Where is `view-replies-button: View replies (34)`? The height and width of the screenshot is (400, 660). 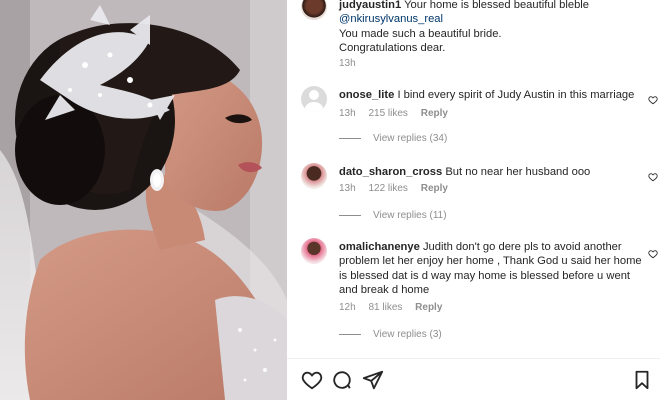 view-replies-button: View replies (34) is located at coordinates (393, 138).